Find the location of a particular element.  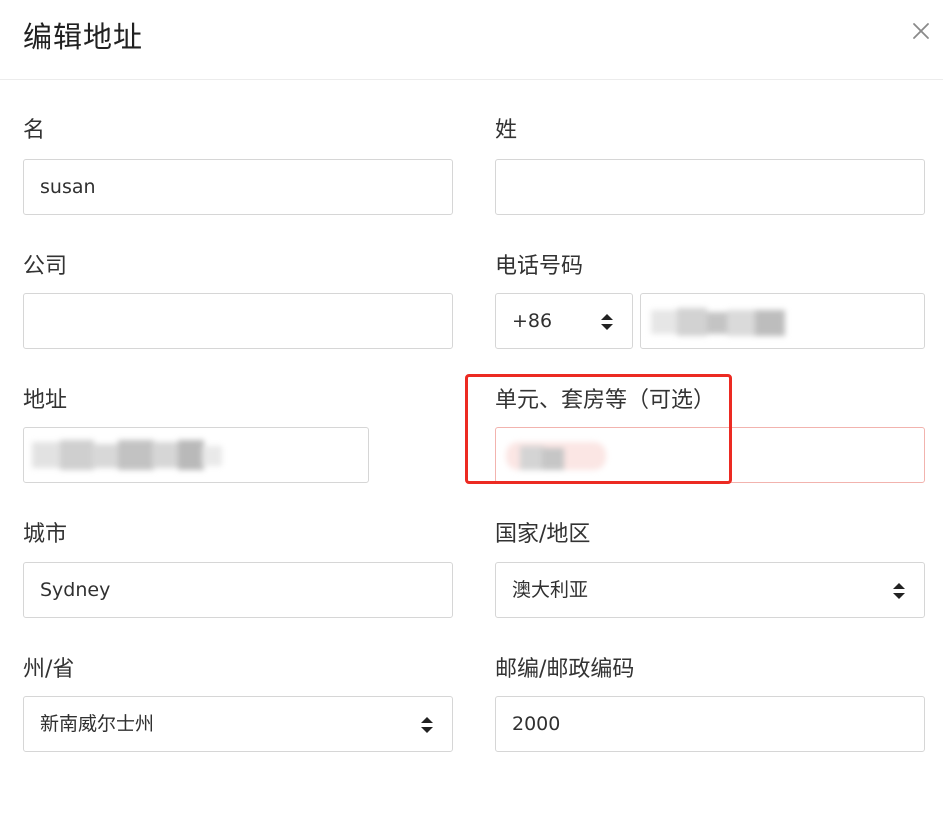

first-name-value: susan is located at coordinates (68, 187).